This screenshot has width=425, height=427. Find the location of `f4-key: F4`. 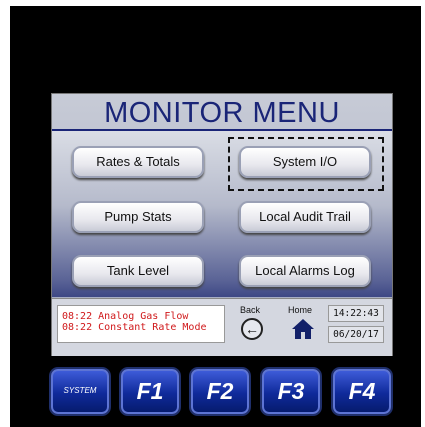

f4-key: F4 is located at coordinates (362, 391).